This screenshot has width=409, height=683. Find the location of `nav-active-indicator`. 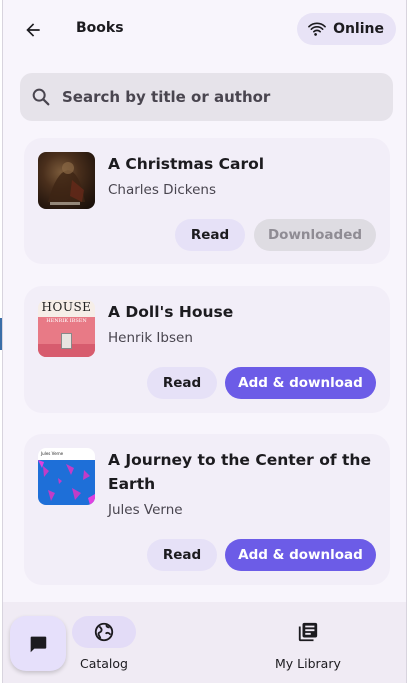

nav-active-indicator is located at coordinates (104, 632).